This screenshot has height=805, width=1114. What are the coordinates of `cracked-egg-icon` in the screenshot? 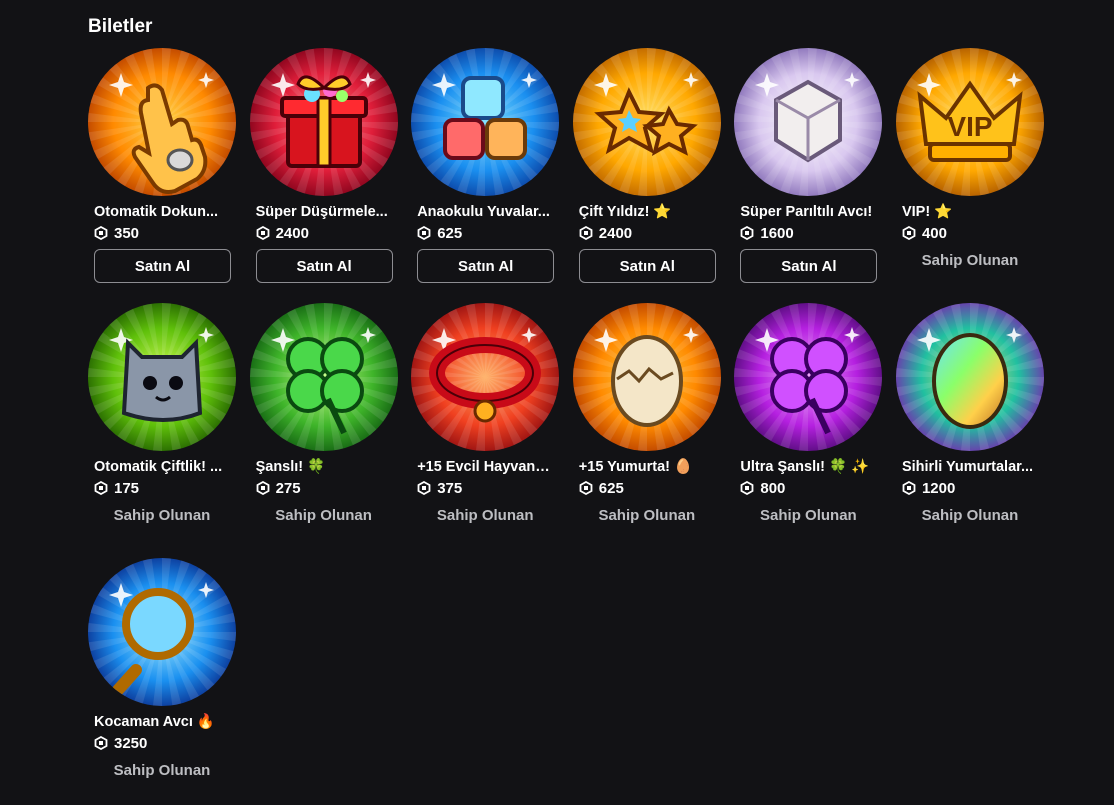 It's located at (646, 377).